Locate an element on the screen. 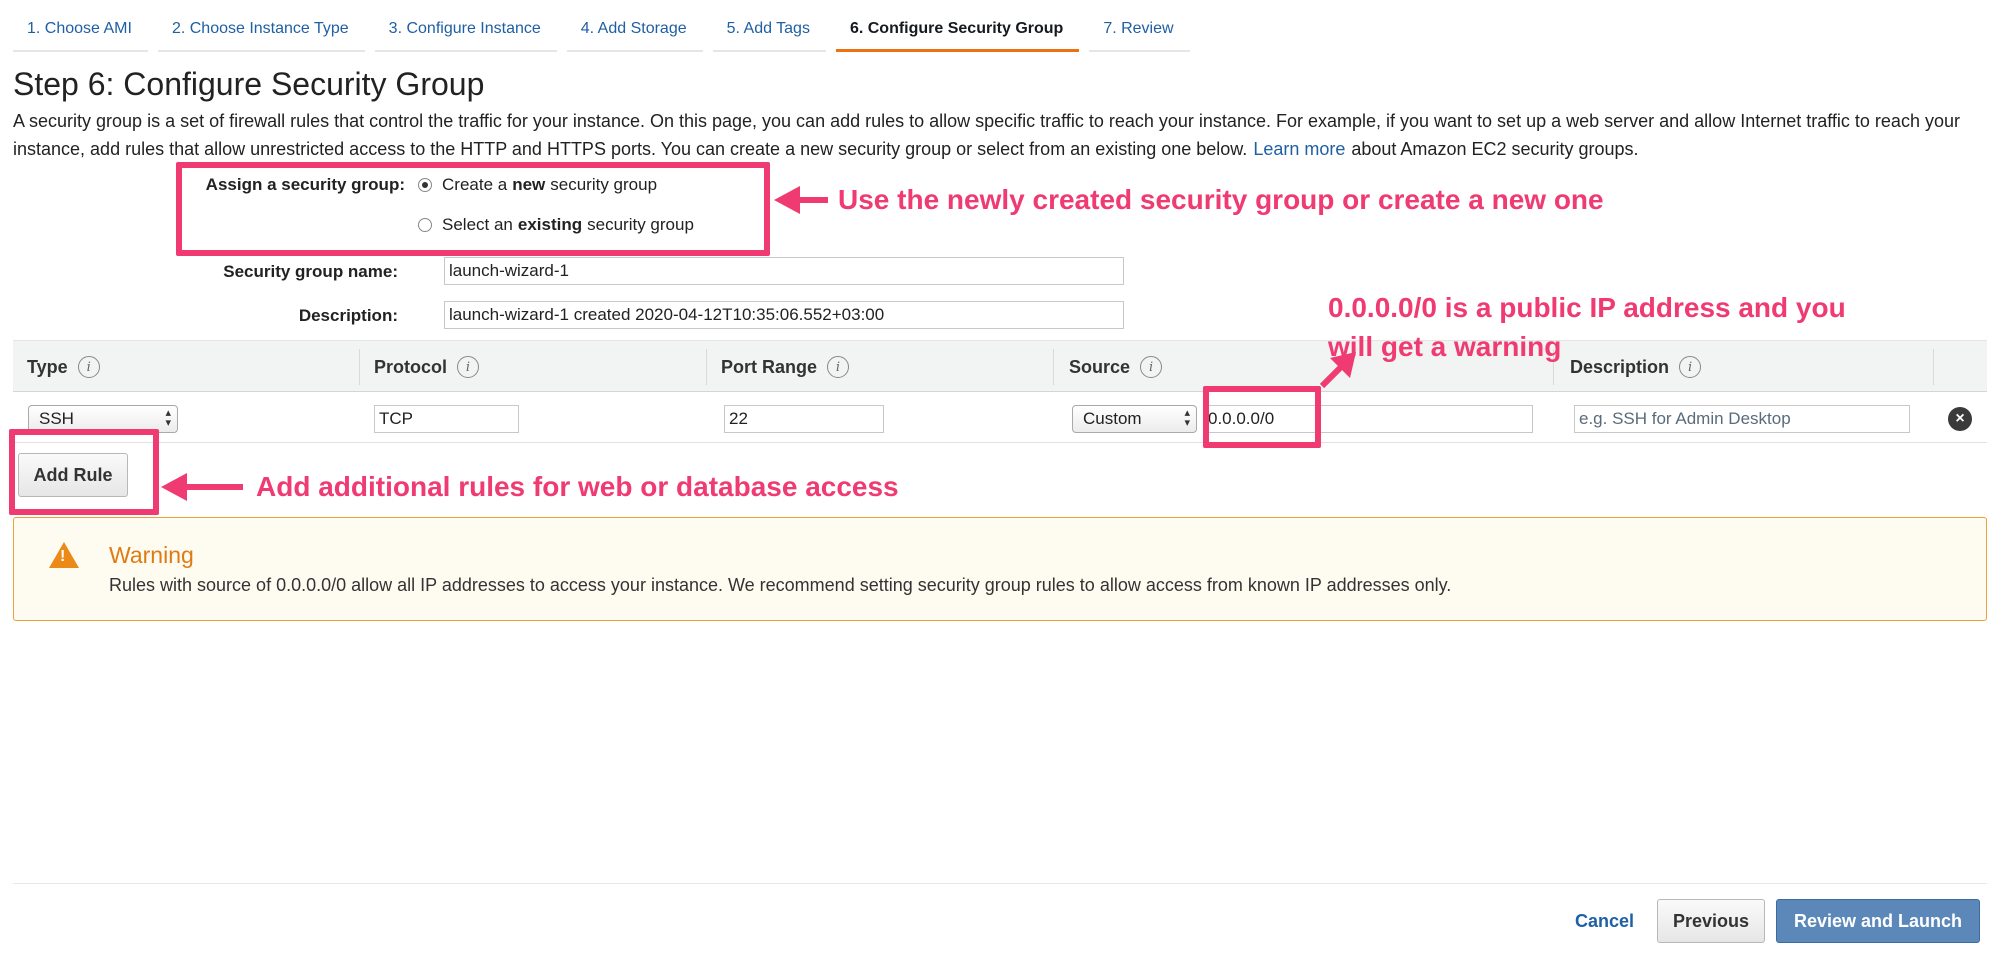 This screenshot has height=958, width=2000. tab-choose-ami: 1. Choose AMI is located at coordinates (80, 33).